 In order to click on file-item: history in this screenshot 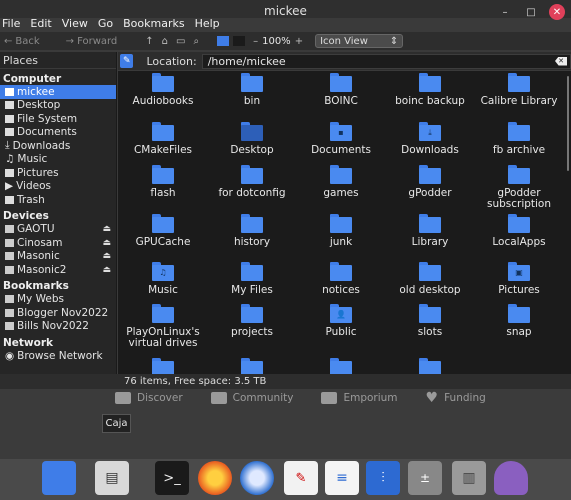, I will do `click(252, 231)`.